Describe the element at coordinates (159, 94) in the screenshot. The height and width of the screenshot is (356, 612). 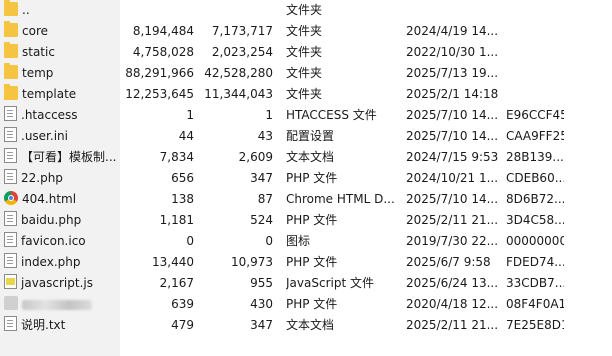
I see `file-size: 12,253,645` at that location.